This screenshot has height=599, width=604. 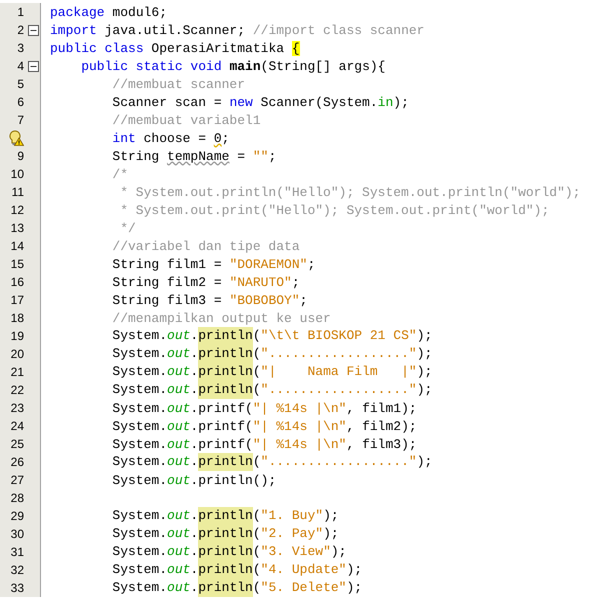 I want to click on line-number: 2, so click(x=20, y=30).